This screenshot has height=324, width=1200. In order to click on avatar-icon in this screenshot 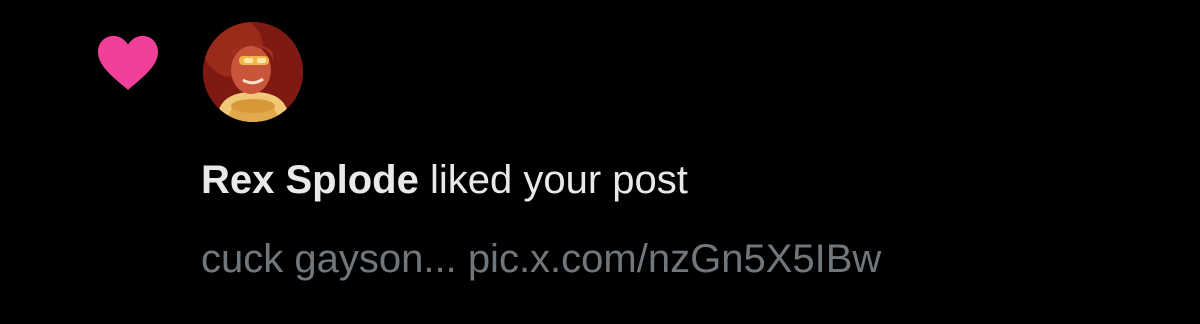, I will do `click(253, 72)`.